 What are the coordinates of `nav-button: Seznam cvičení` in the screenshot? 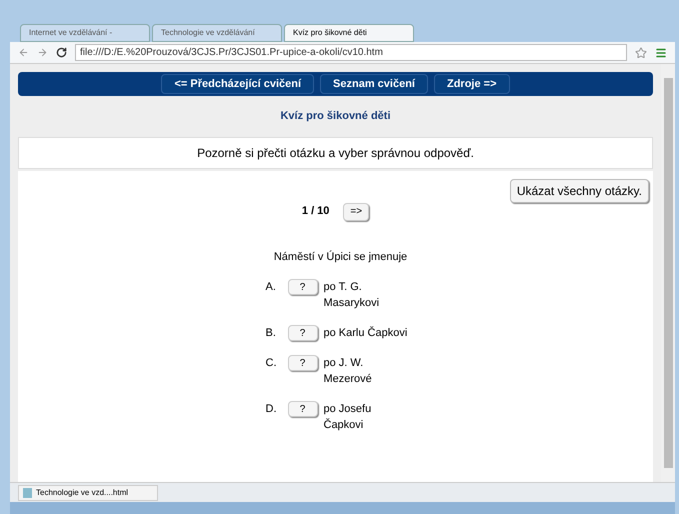 It's located at (374, 84).